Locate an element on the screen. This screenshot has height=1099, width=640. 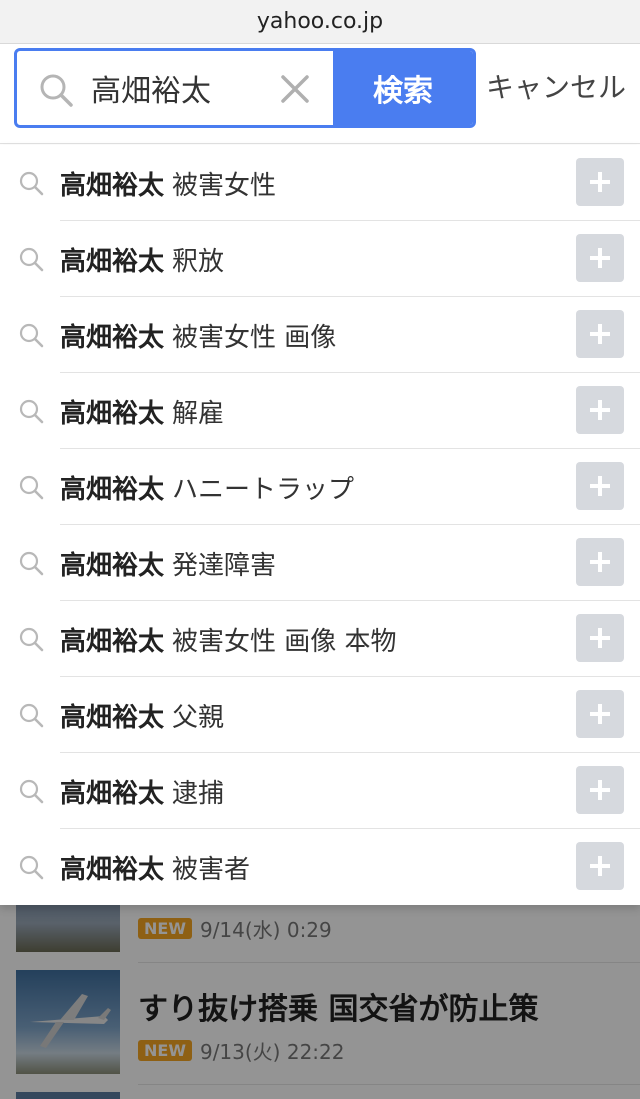
url-bar: yahoo.co.jp is located at coordinates (320, 22).